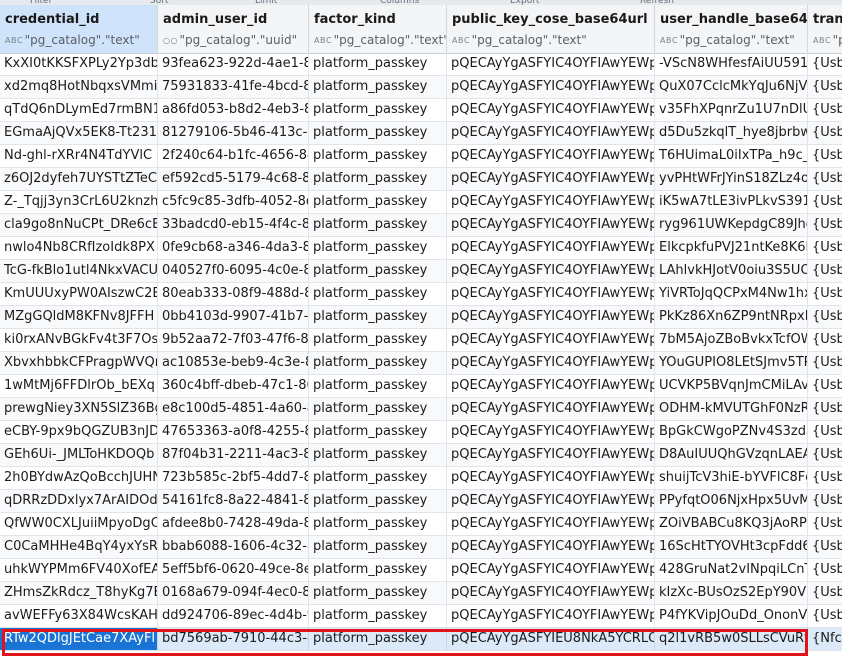 This screenshot has height=657, width=842. I want to click on cell-public-key-cose-base64url: pQECAyYgASFYIEU8NkA5YCRLQm, so click(551, 639).